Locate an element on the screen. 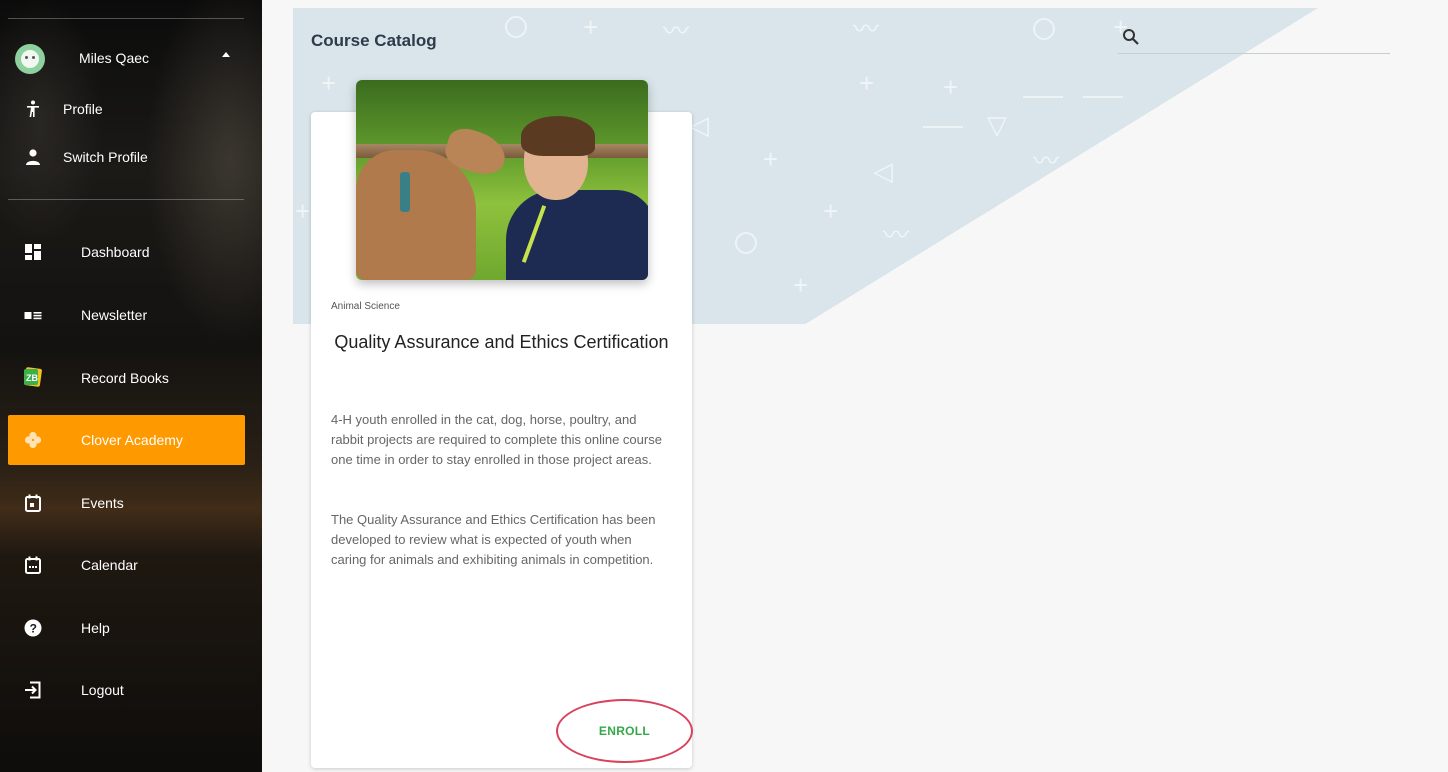  sidebar-item-label: Clover Academy is located at coordinates (132, 440).